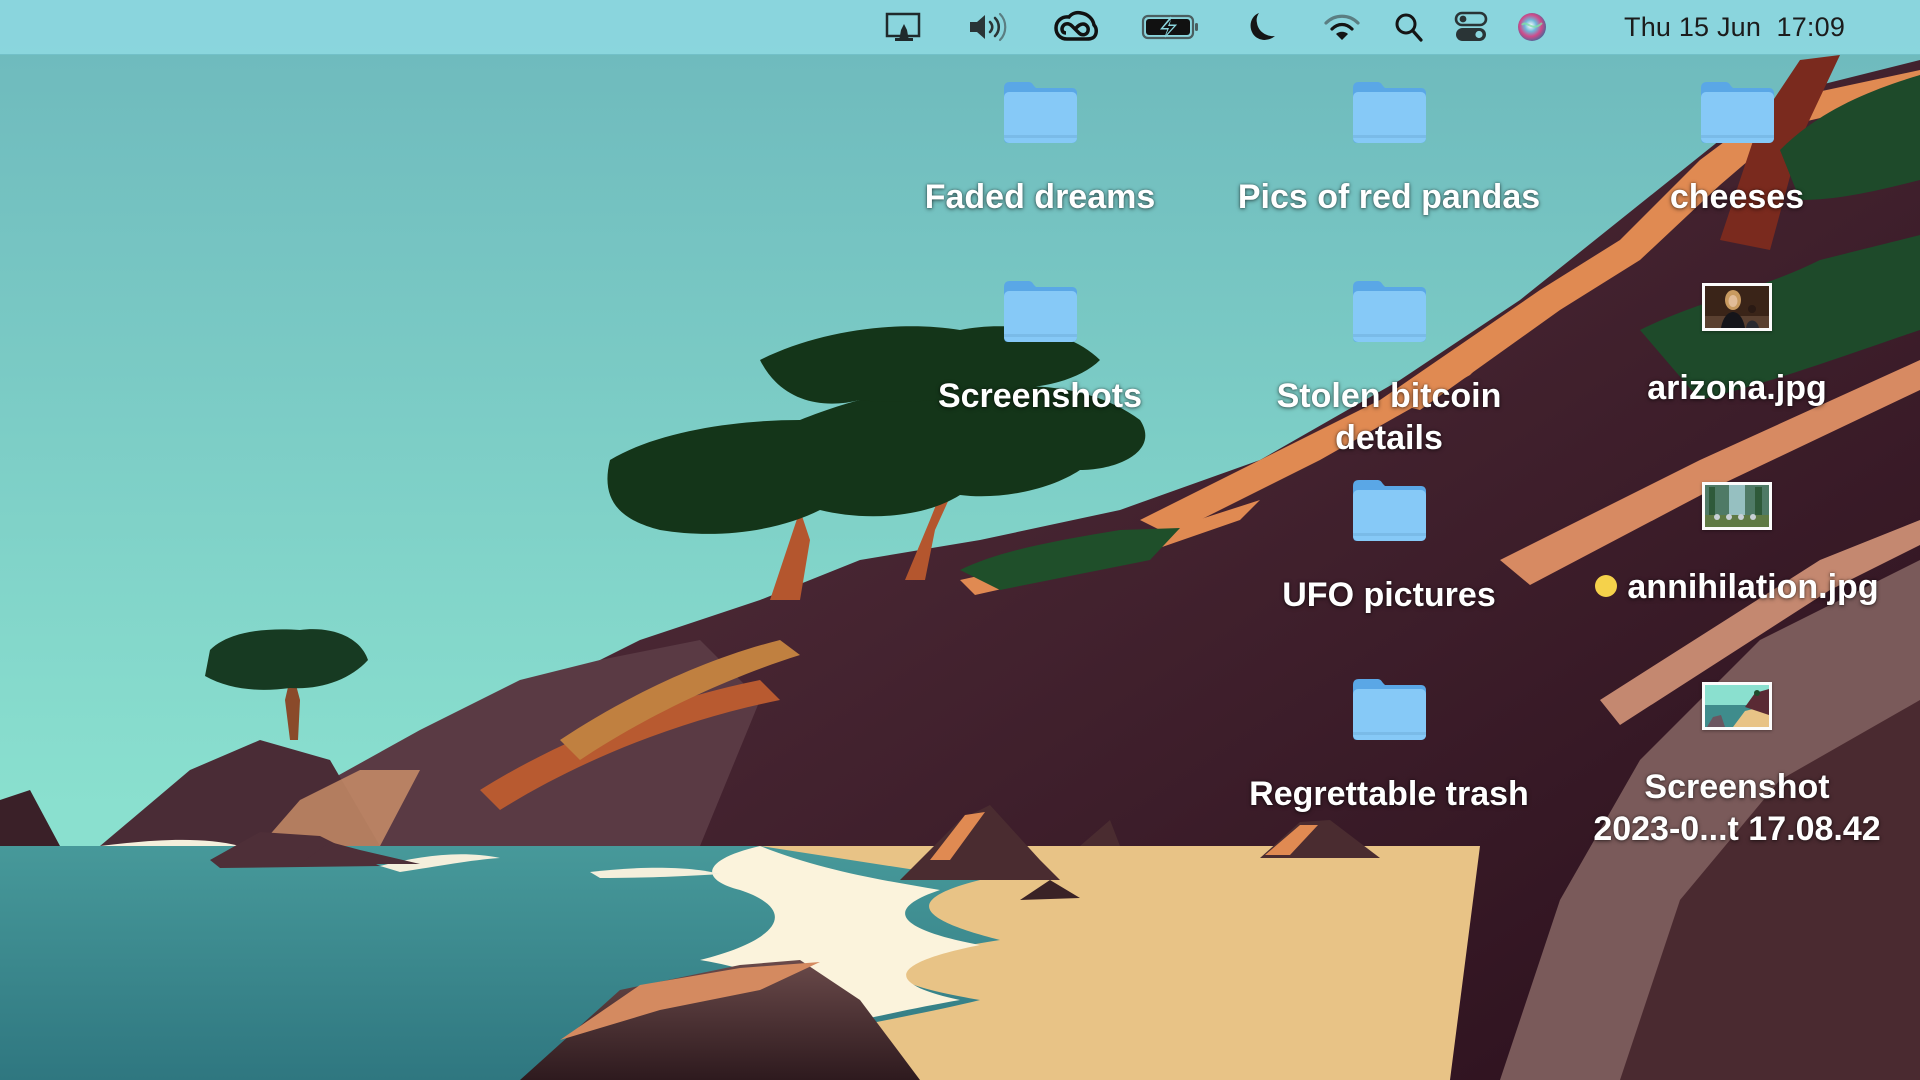  What do you see at coordinates (1040, 396) in the screenshot?
I see `desktop-item-label: Screenshots` at bounding box center [1040, 396].